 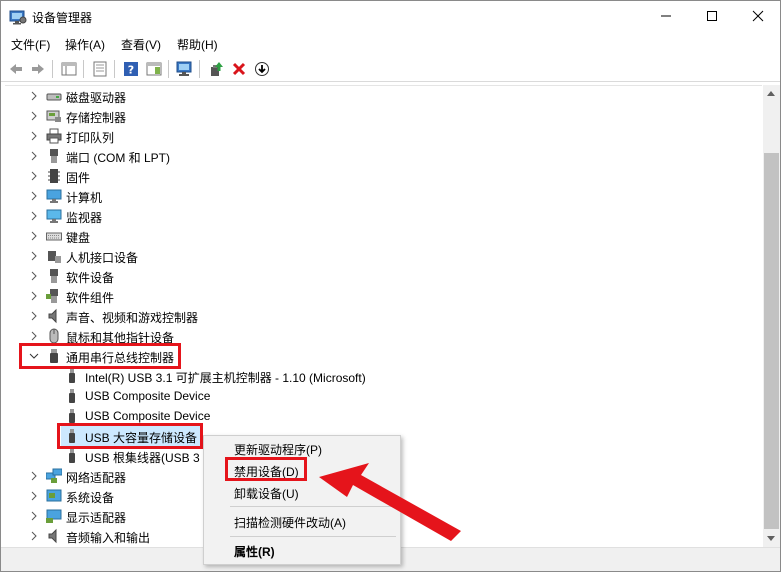 I want to click on show-hide-console-tree-icon, so click(x=69, y=69).